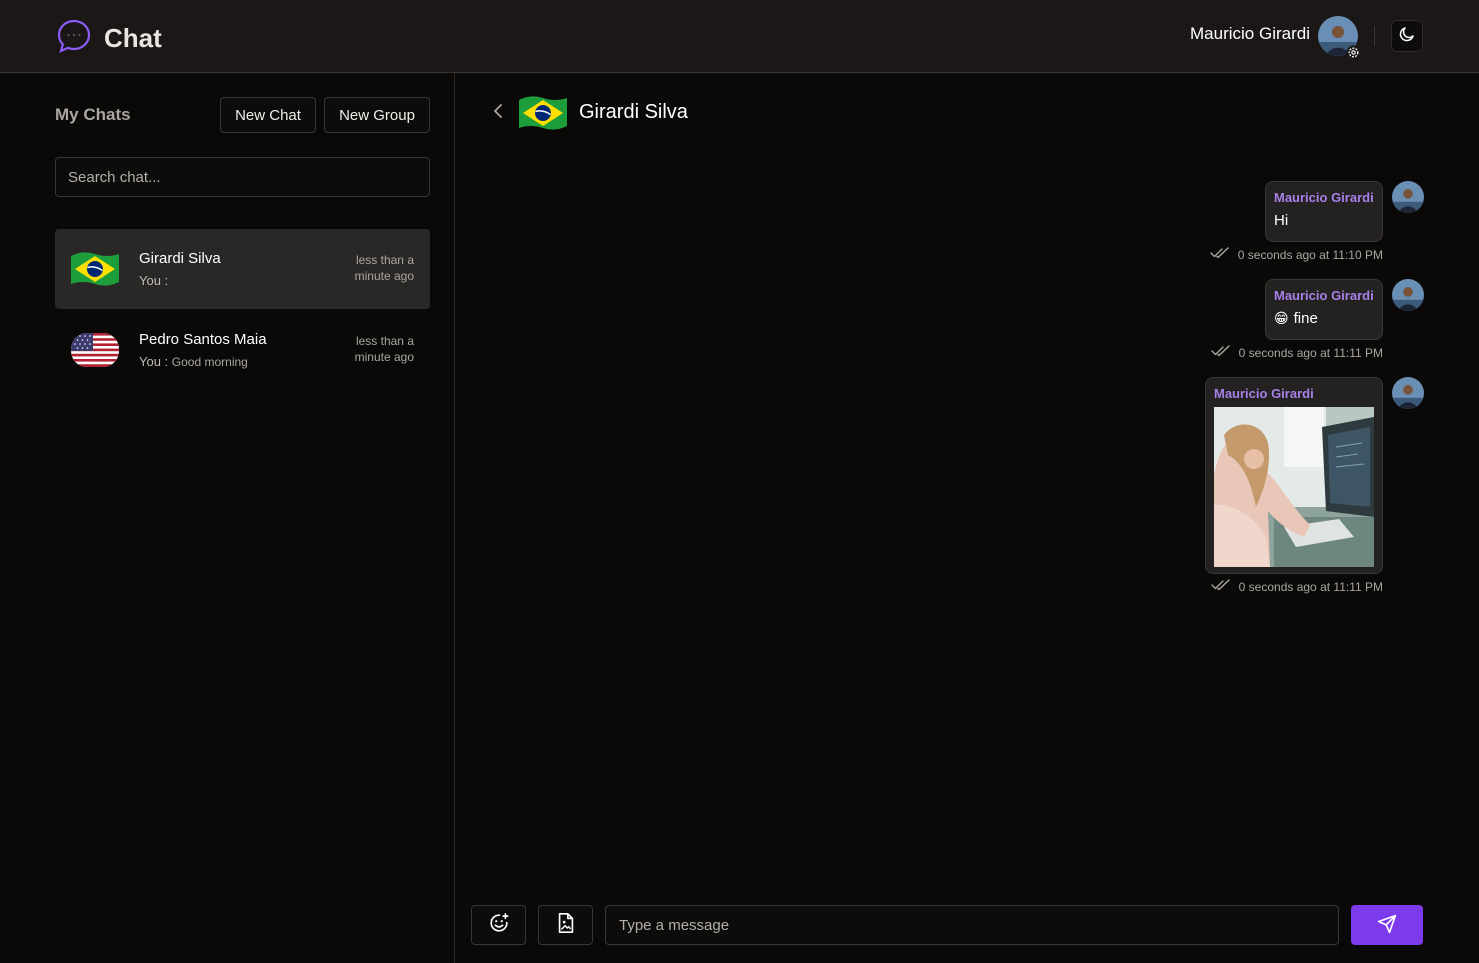 Image resolution: width=1479 pixels, height=963 pixels. I want to click on message-timestamp: 0 seconds ago at 11:10 PM, so click(1310, 254).